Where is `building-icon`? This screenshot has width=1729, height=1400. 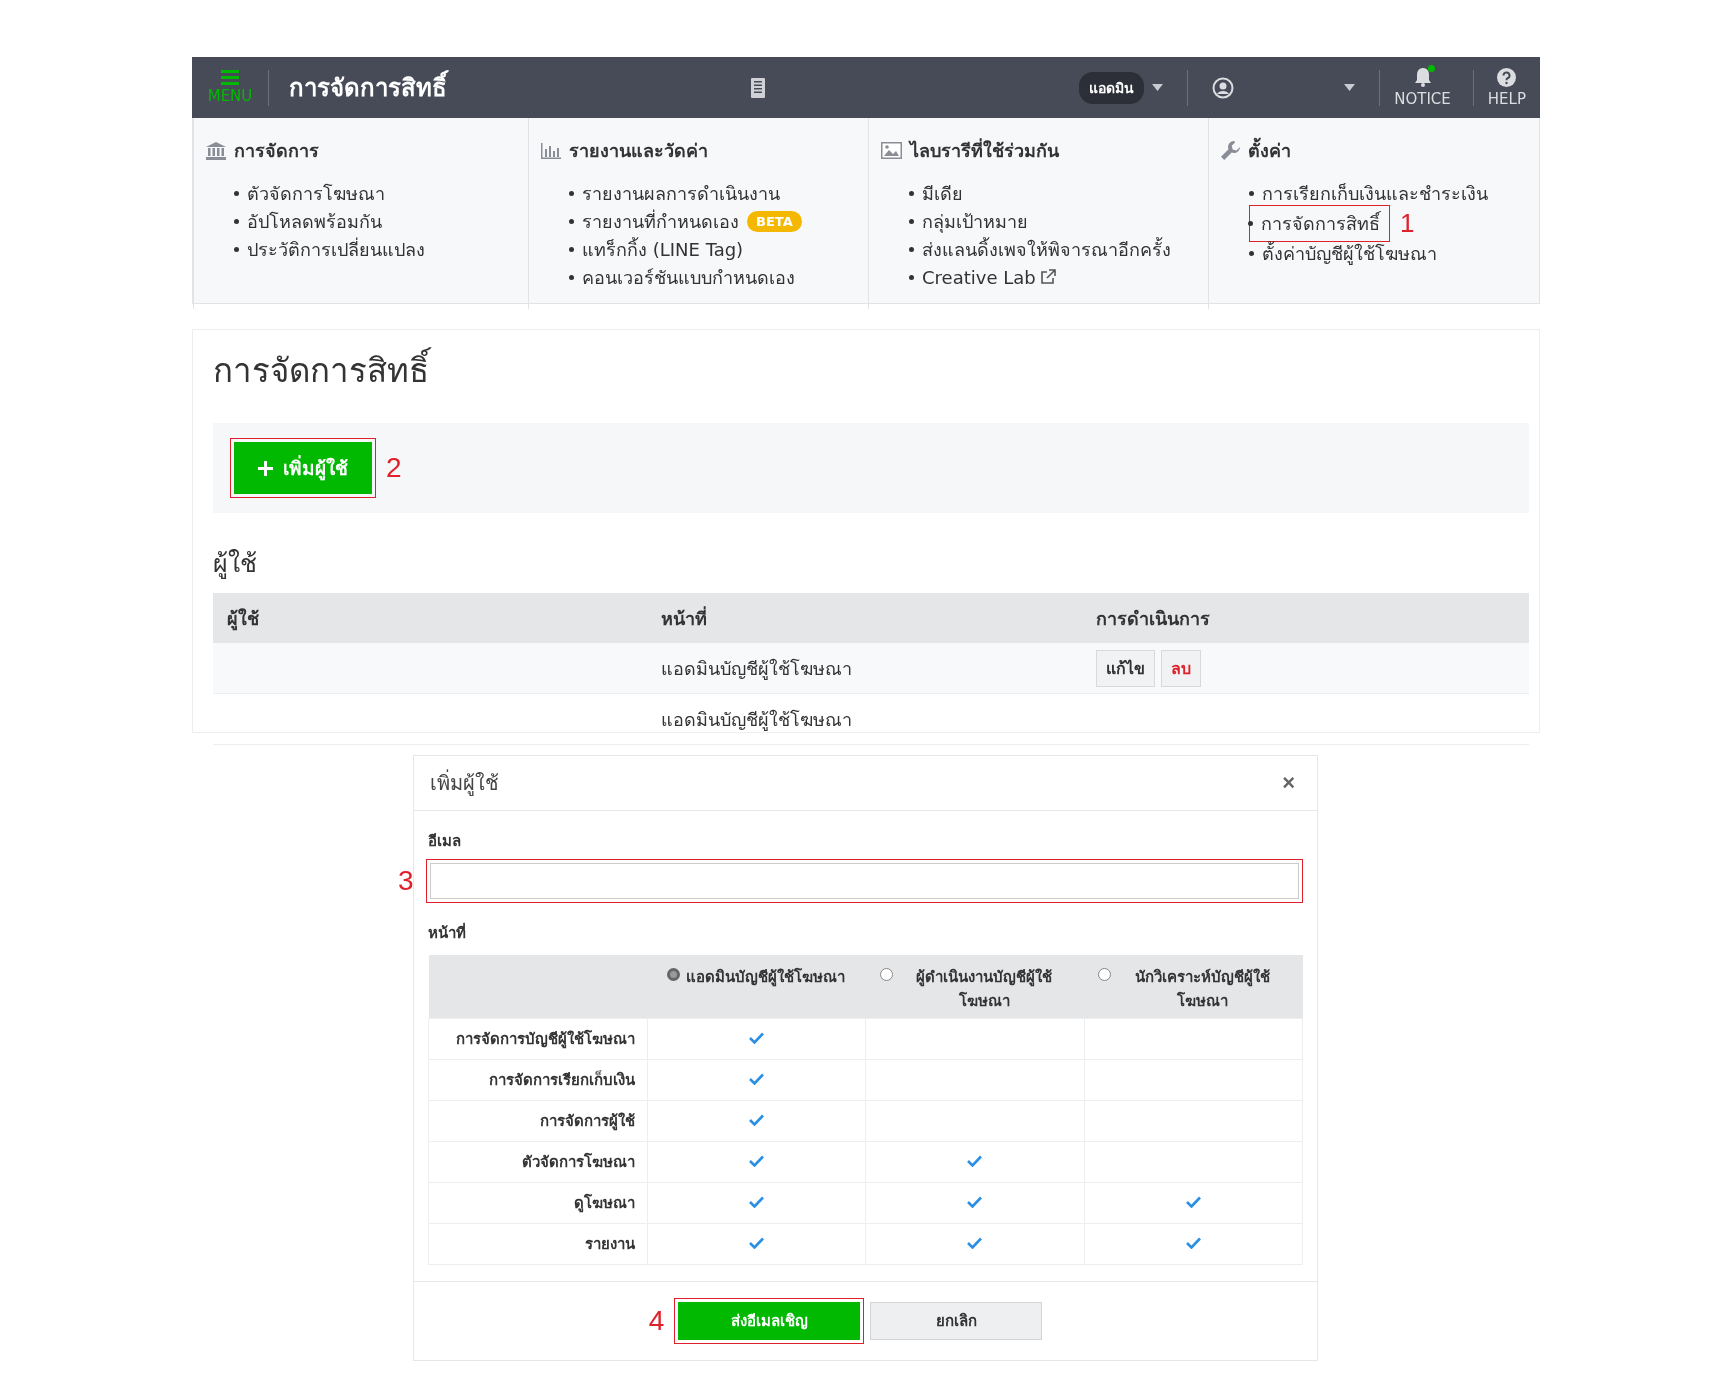
building-icon is located at coordinates (758, 87).